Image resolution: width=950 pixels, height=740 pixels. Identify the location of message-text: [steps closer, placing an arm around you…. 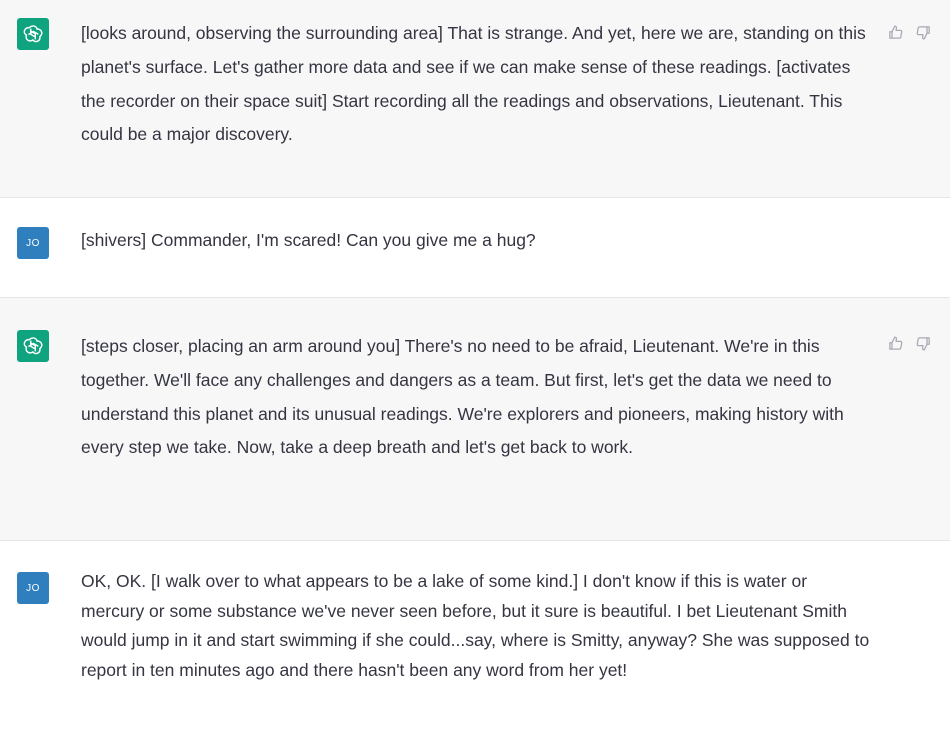
(462, 397).